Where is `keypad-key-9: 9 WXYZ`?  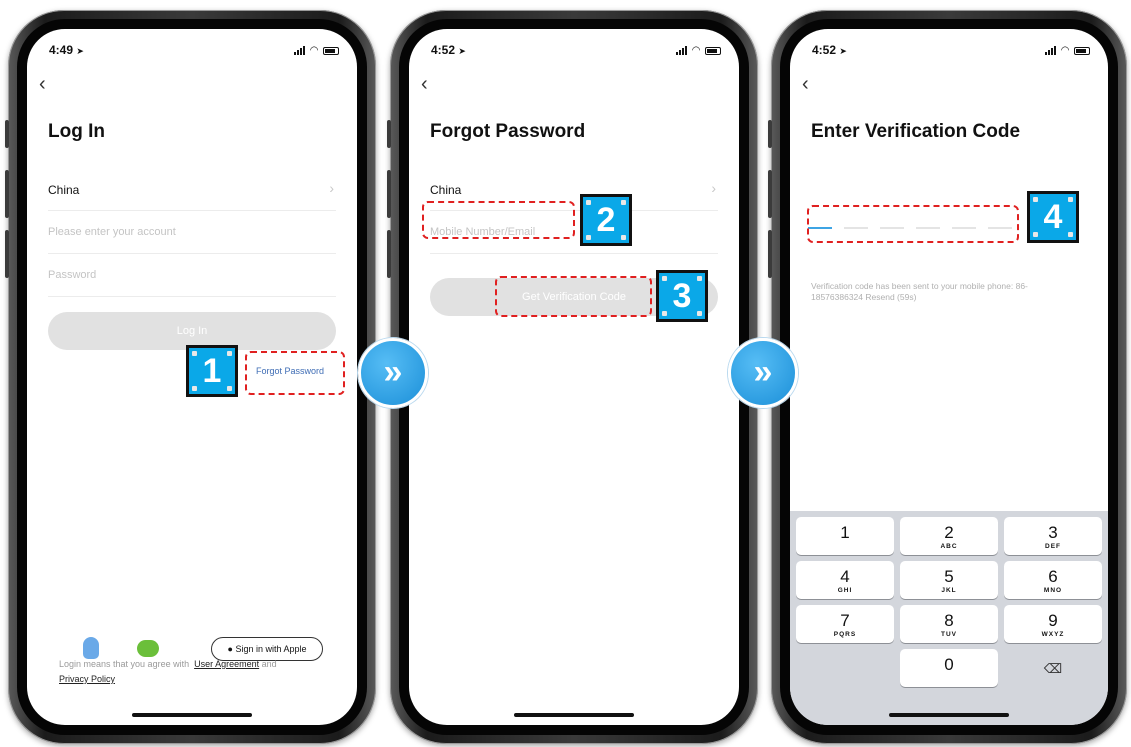
keypad-key-9: 9 WXYZ is located at coordinates (1053, 624).